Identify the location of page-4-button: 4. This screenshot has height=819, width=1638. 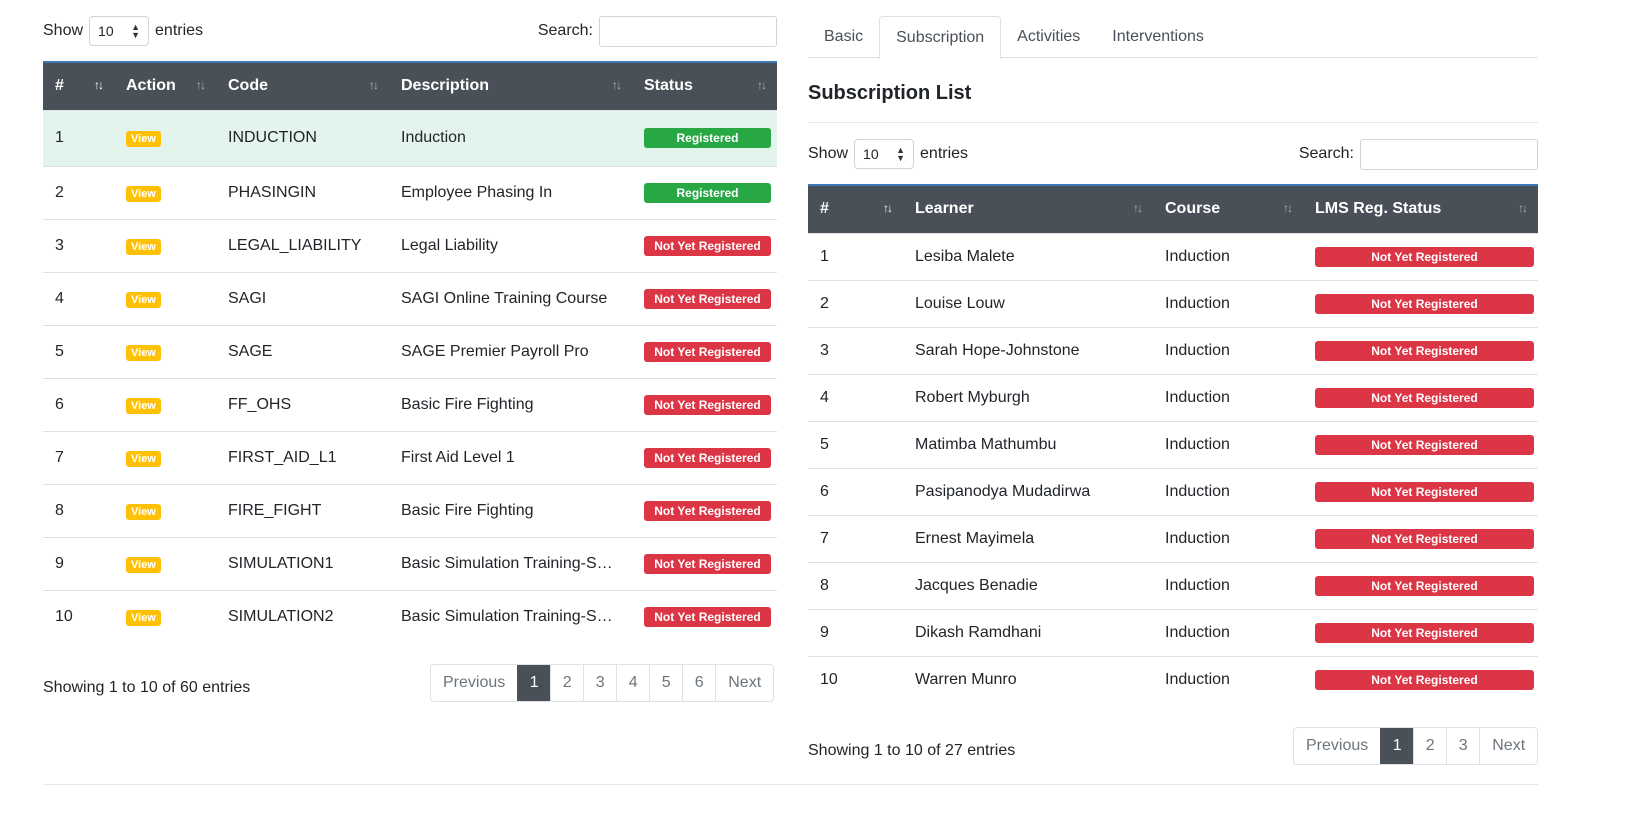
(632, 683).